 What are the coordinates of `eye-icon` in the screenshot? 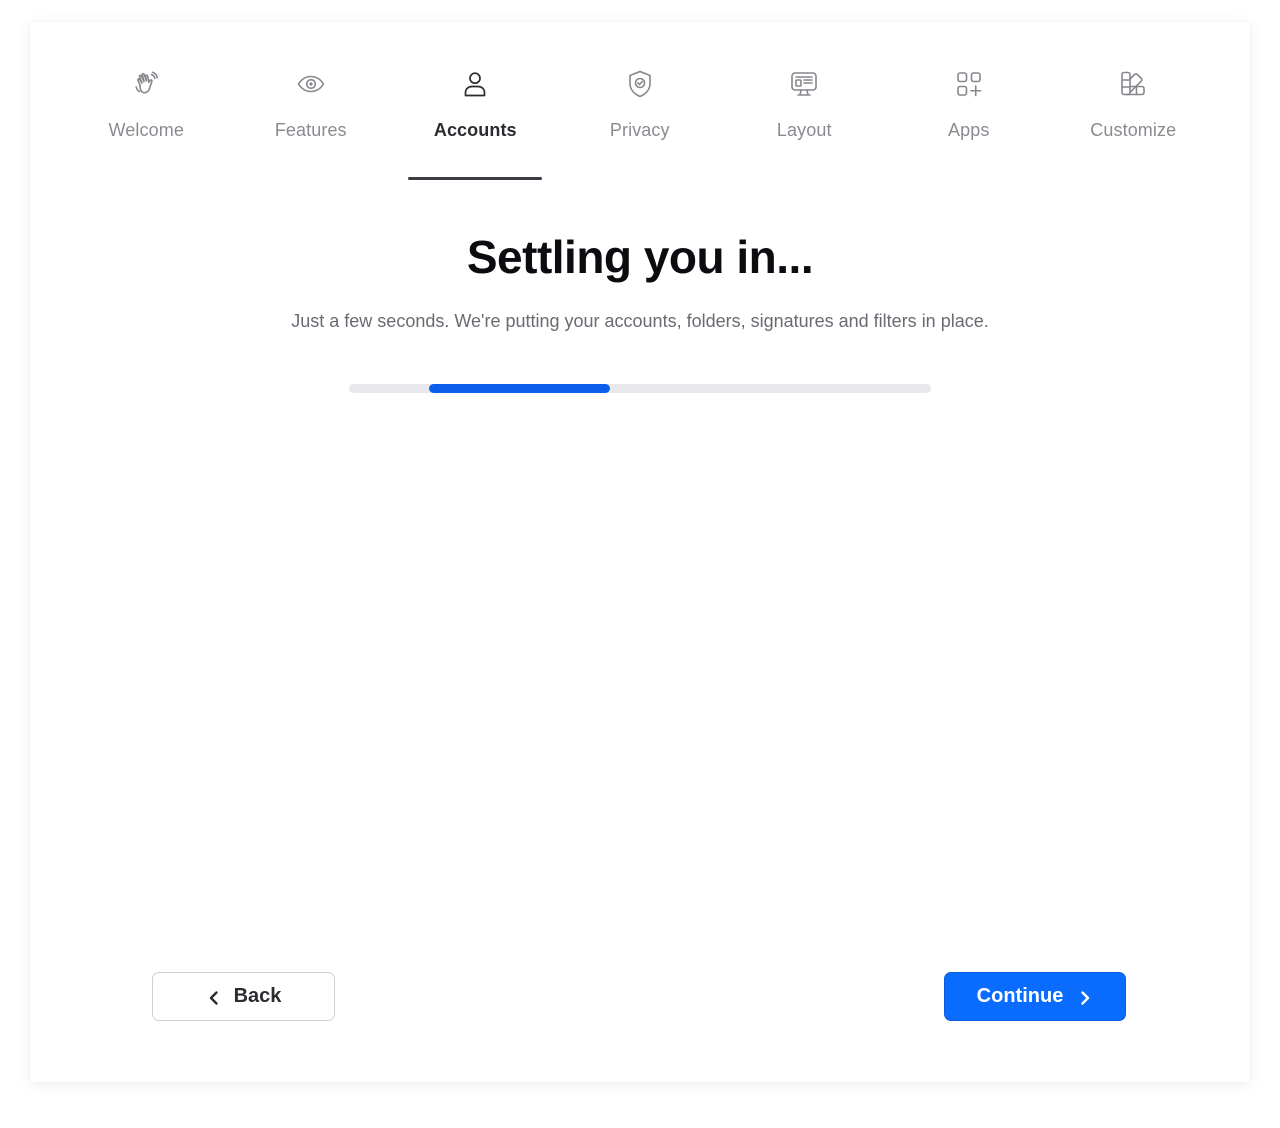 It's located at (311, 84).